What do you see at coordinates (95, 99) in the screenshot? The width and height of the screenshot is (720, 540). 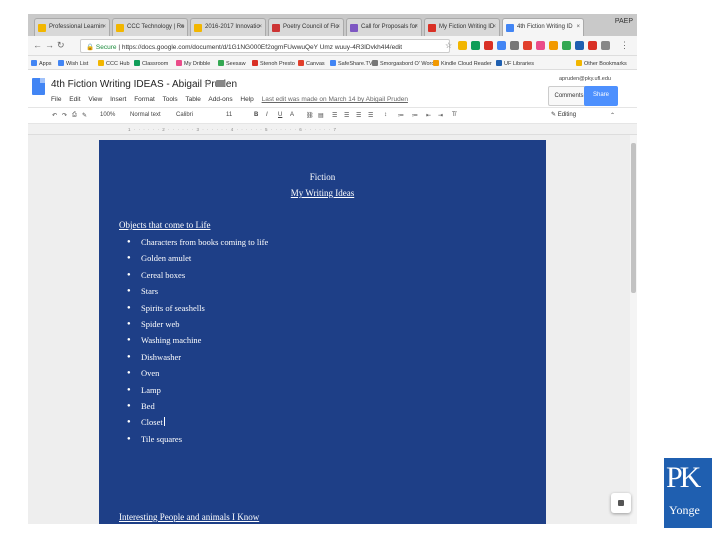 I see `menu-view: View` at bounding box center [95, 99].